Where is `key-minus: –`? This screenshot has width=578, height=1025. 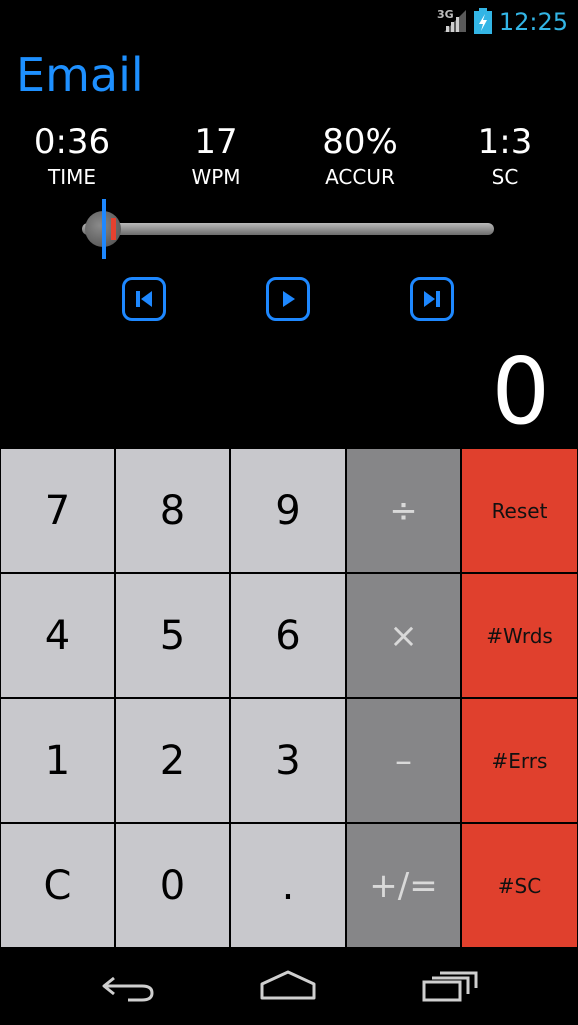
key-minus: – is located at coordinates (403, 760).